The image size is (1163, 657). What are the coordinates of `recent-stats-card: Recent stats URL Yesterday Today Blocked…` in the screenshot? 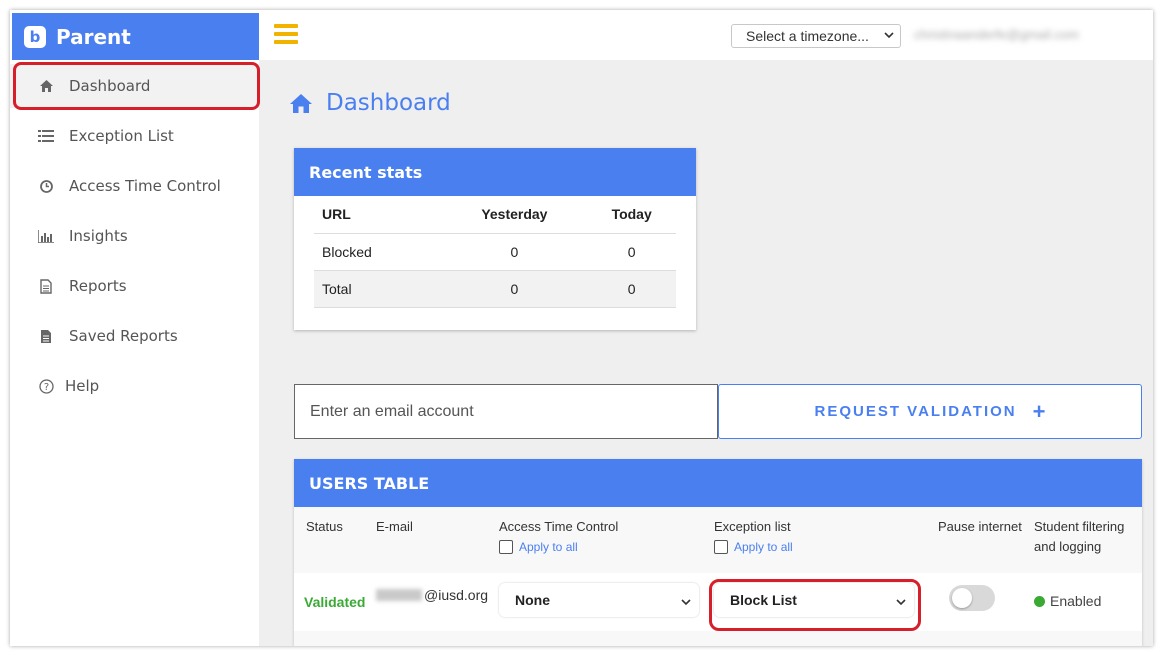 It's located at (495, 239).